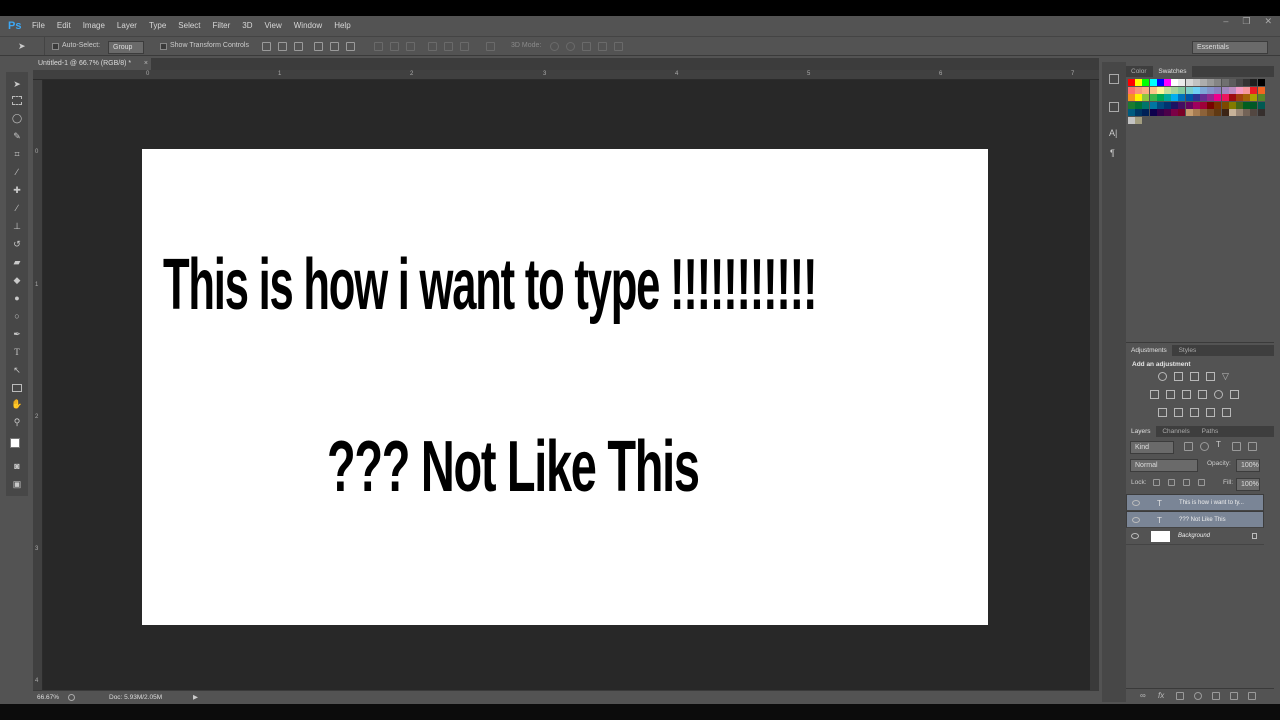 The height and width of the screenshot is (720, 1280). Describe the element at coordinates (1218, 444) in the screenshot. I see `filter-type-icon: T` at that location.